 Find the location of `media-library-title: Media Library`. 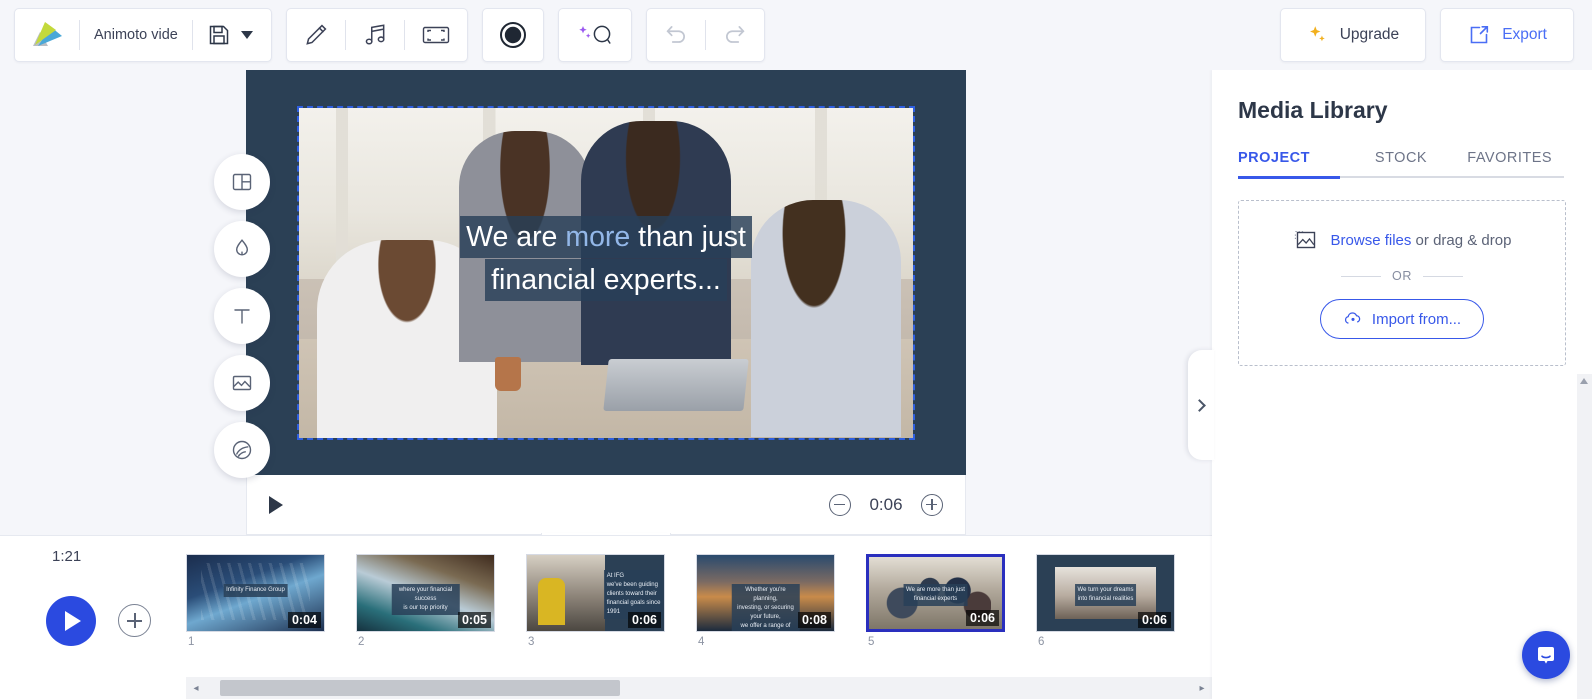

media-library-title: Media Library is located at coordinates (1313, 110).